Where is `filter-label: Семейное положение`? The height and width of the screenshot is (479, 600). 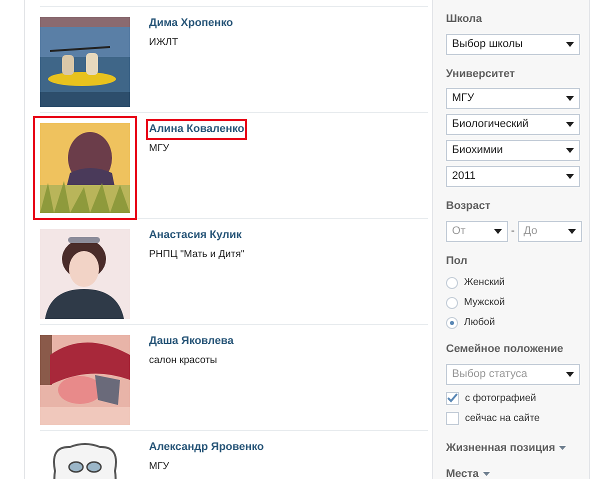
filter-label: Семейное положение is located at coordinates (505, 349).